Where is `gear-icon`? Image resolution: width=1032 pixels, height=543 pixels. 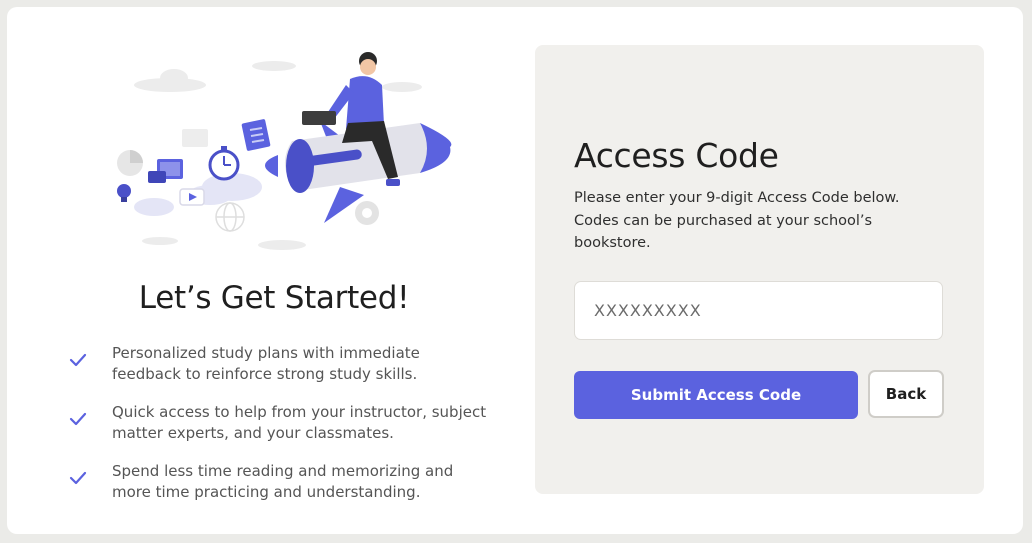
gear-icon is located at coordinates (367, 213).